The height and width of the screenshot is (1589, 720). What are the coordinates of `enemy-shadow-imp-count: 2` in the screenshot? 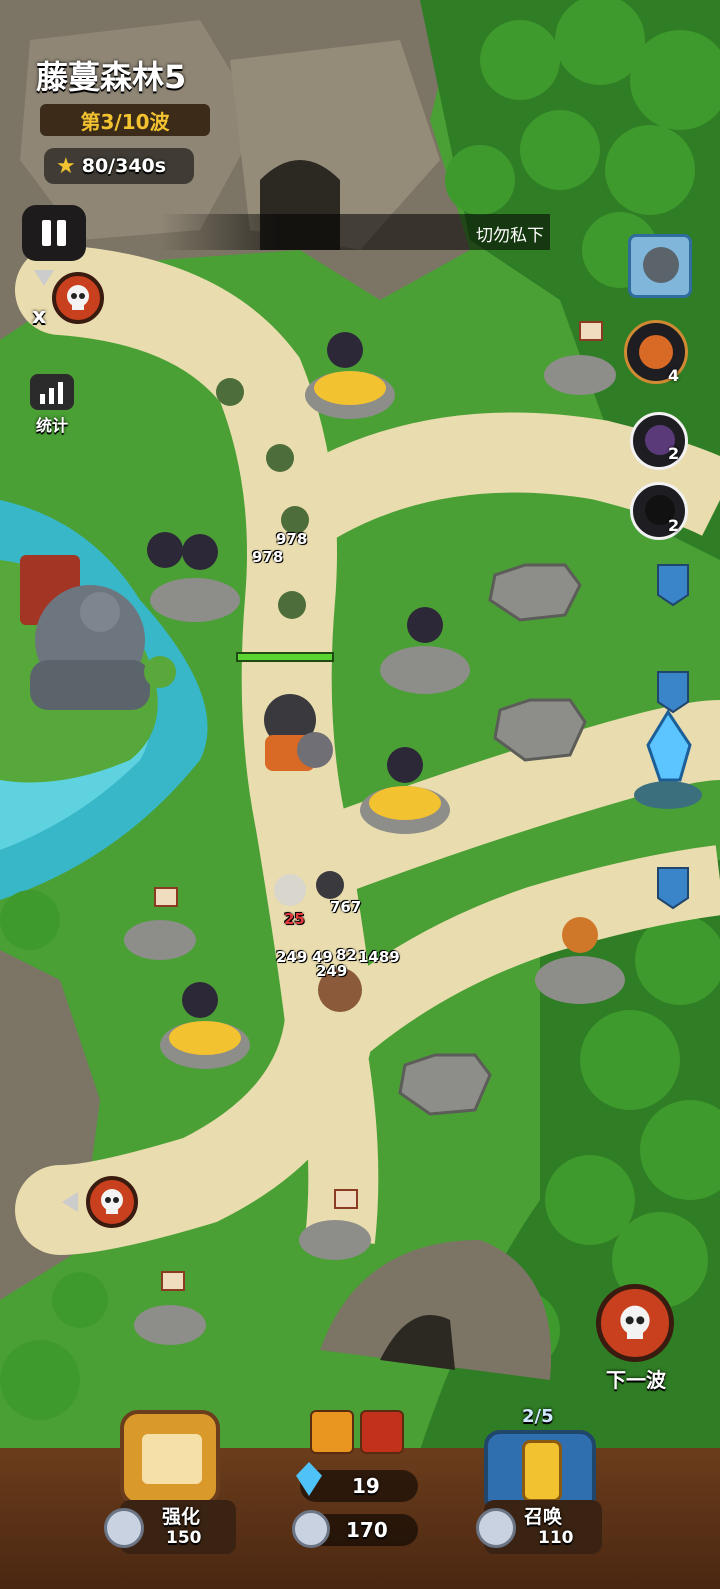 It's located at (674, 525).